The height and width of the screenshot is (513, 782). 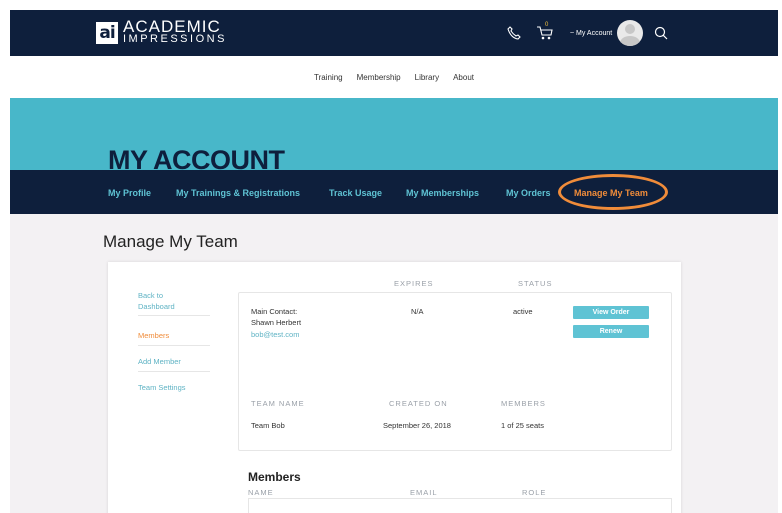 I want to click on members-heading: Members, so click(x=274, y=477).